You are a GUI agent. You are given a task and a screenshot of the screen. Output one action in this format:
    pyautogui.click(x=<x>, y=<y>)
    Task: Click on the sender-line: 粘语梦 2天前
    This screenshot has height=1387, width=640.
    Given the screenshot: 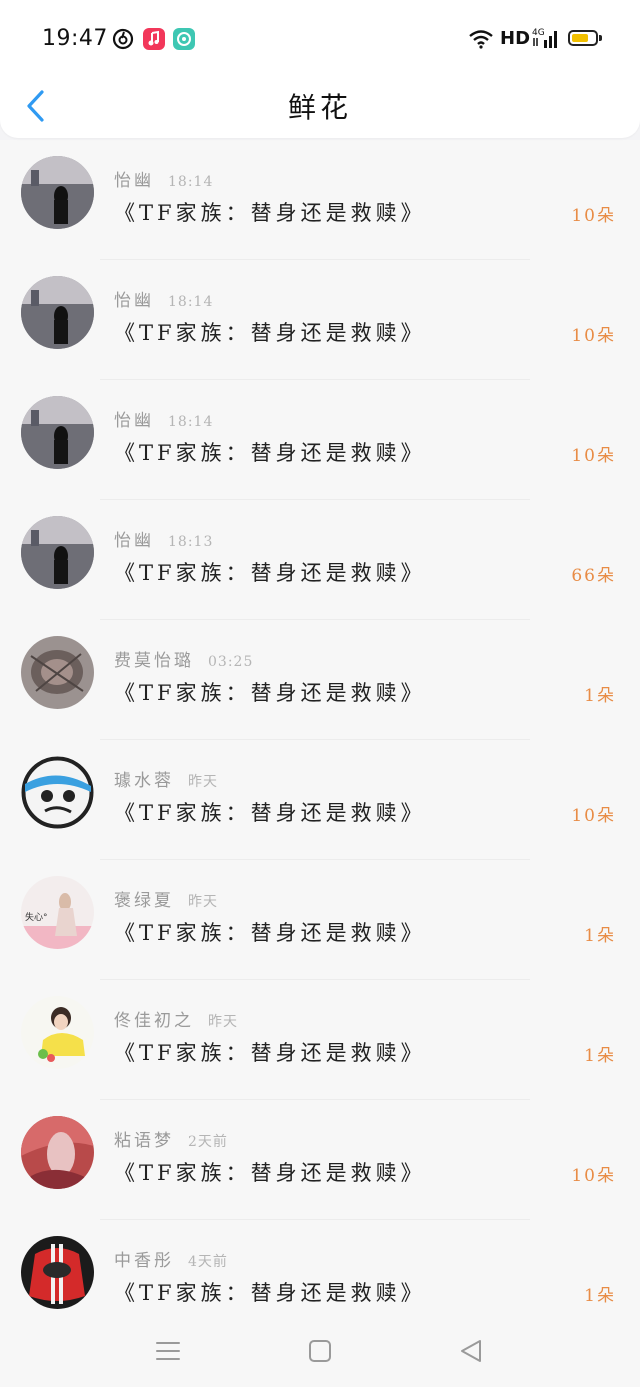 What is the action you would take?
    pyautogui.click(x=171, y=1138)
    